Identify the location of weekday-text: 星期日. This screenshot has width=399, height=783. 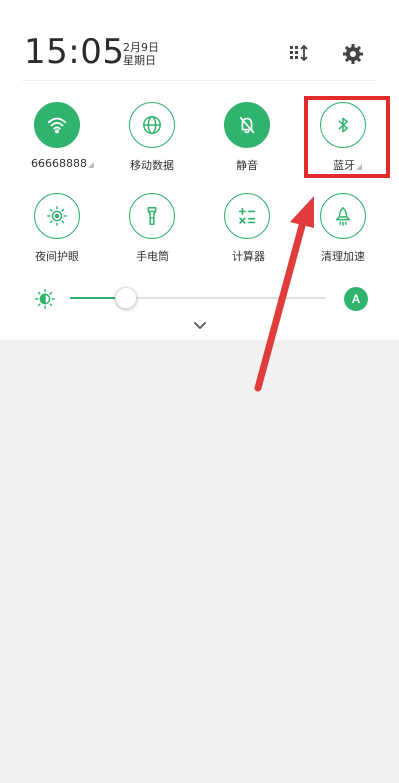
(139, 60).